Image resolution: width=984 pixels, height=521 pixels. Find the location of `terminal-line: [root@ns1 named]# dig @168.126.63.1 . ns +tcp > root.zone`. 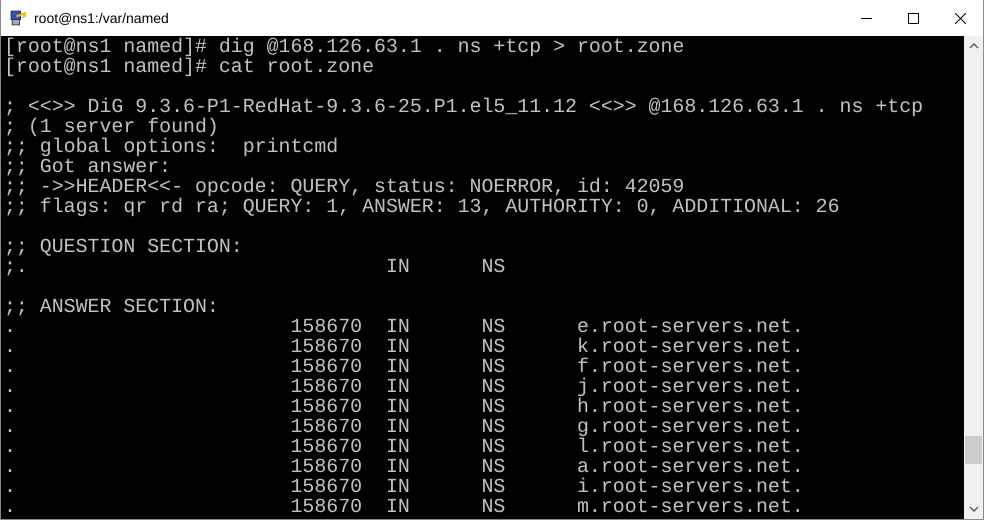

terminal-line: [root@ns1 named]# dig @168.126.63.1 . ns +tcp > root.zone is located at coordinates (345, 47).